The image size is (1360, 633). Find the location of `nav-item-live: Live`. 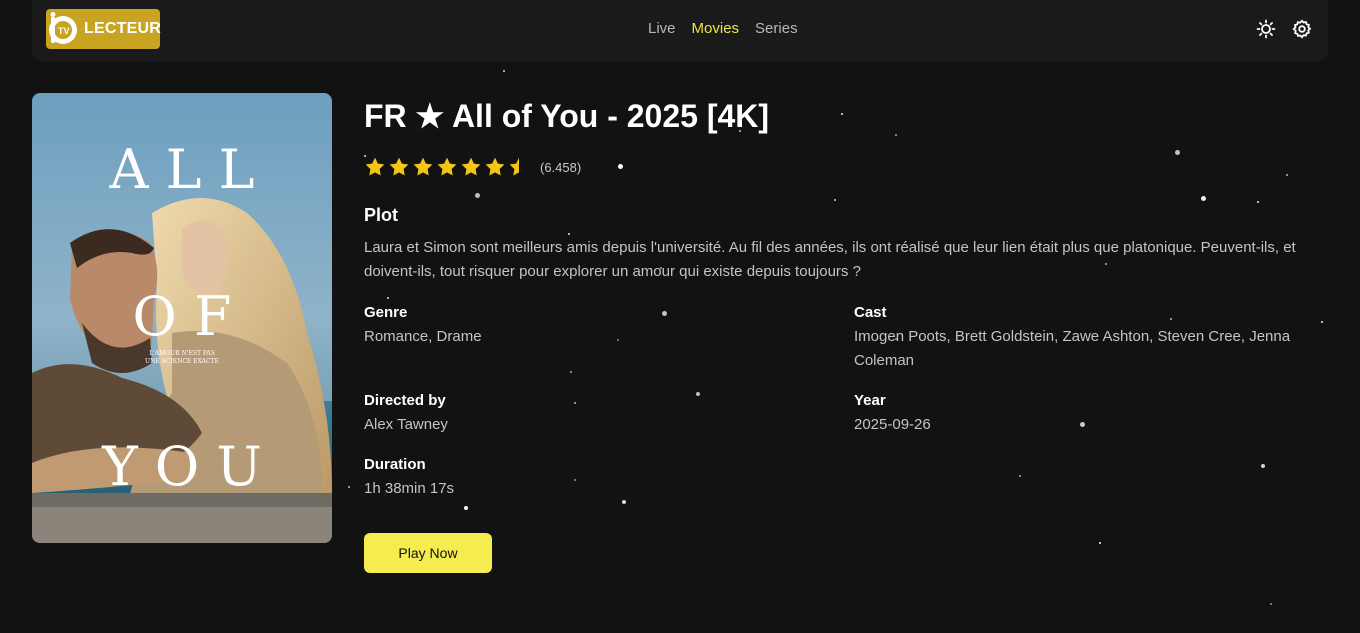

nav-item-live: Live is located at coordinates (662, 28).